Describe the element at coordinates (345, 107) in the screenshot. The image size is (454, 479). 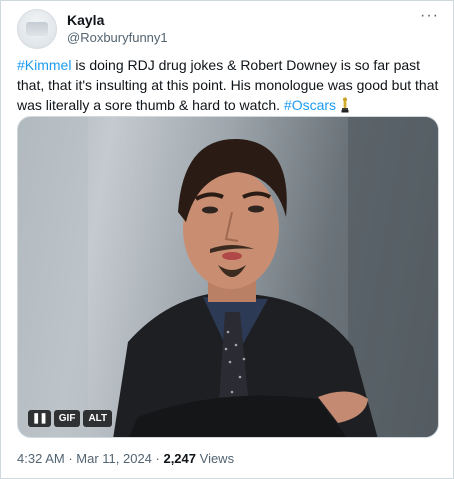
I see `oscar-statuette-icon` at that location.